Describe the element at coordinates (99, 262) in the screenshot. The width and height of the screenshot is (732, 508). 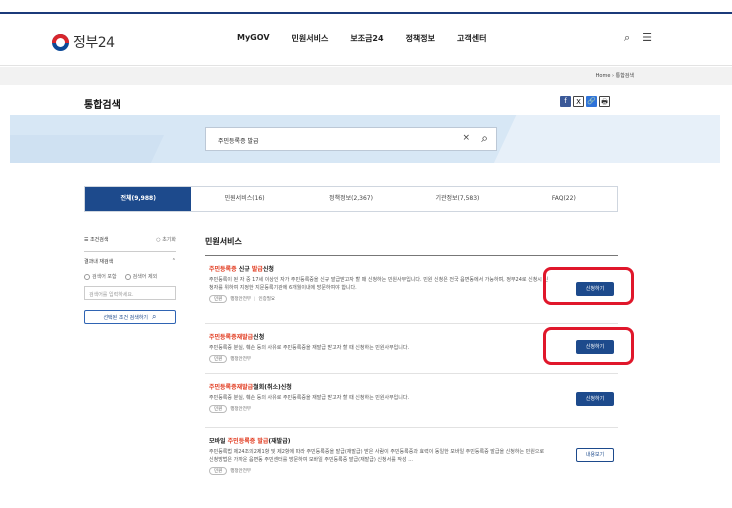
I see `within-search-label: 결과내 재검색` at that location.